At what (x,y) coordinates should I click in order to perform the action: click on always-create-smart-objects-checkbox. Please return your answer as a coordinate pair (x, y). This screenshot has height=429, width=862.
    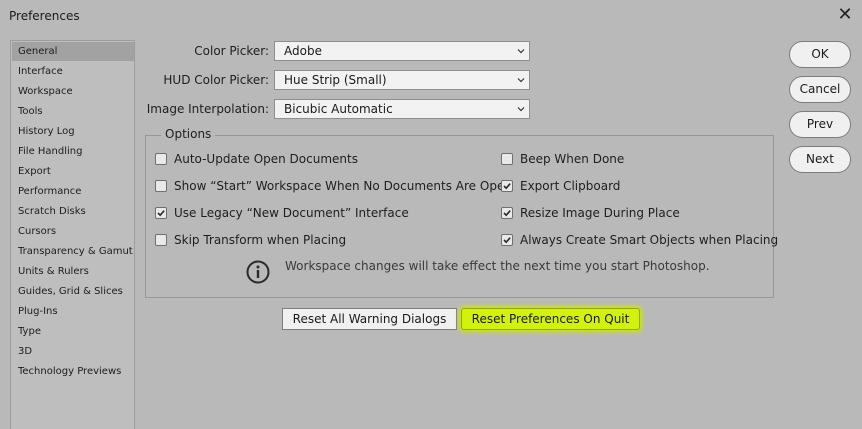
    Looking at the image, I should click on (507, 240).